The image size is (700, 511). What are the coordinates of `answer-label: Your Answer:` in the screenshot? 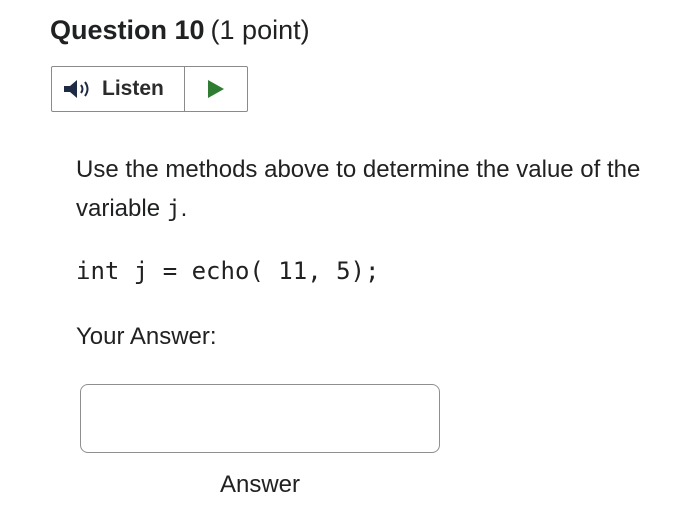 It's located at (146, 336).